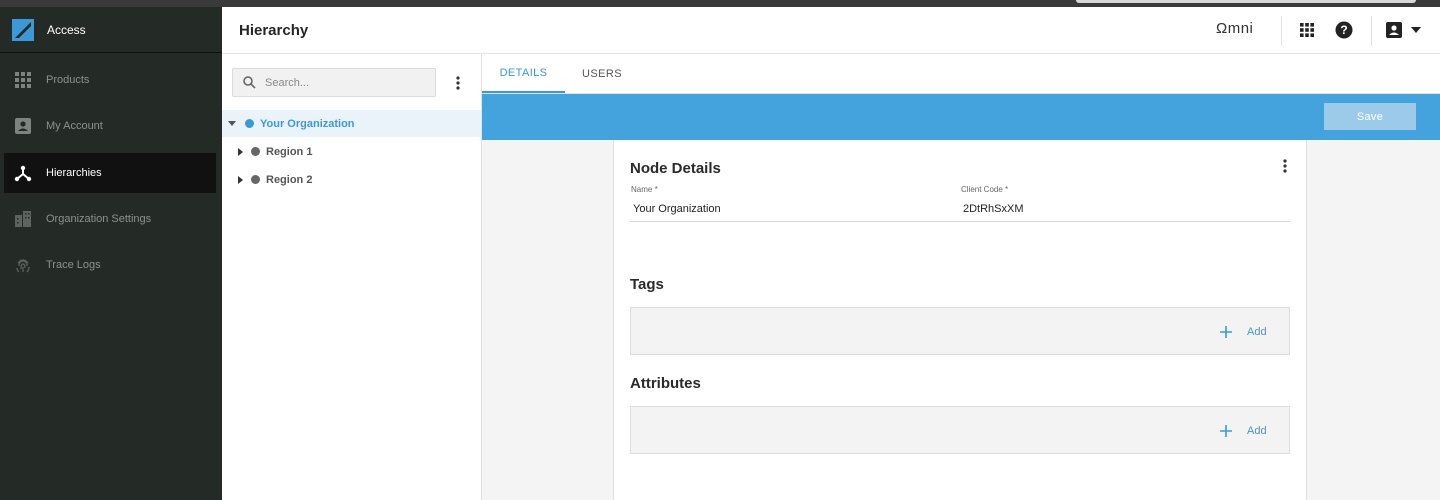 The image size is (1440, 500). I want to click on tab-details: DETAILS, so click(523, 73).